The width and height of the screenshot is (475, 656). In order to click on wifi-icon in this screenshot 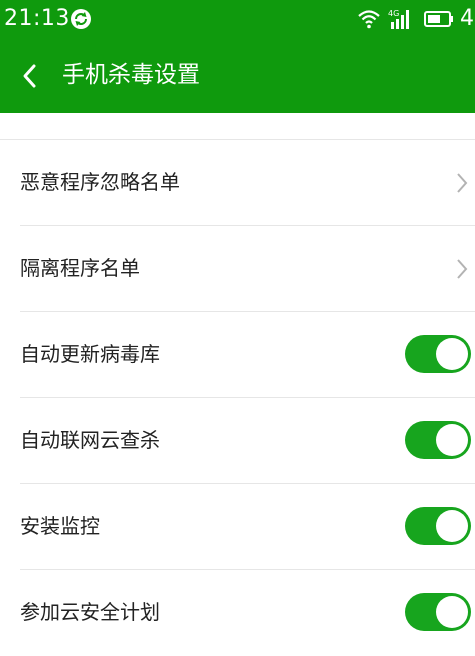, I will do `click(369, 19)`.